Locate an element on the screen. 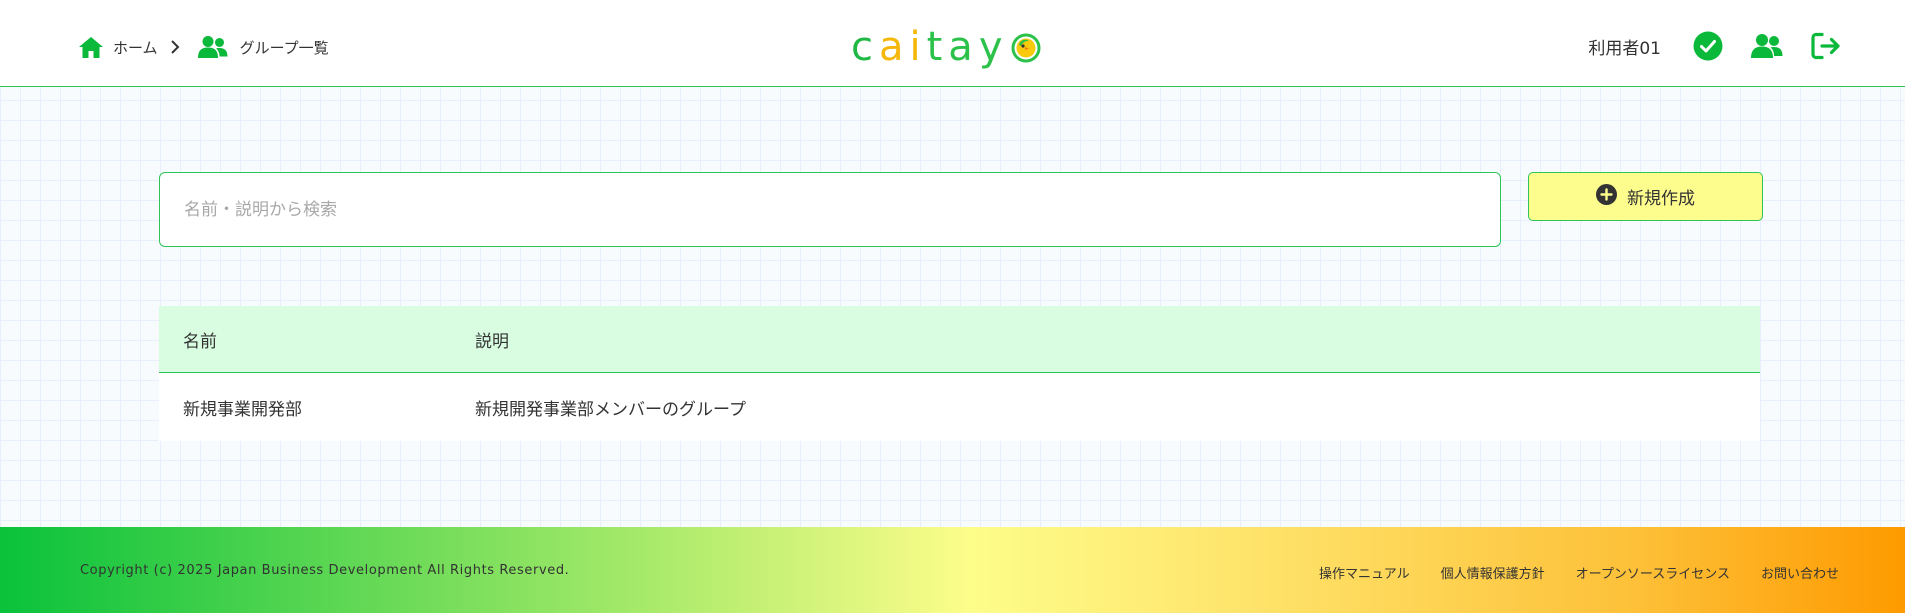 The height and width of the screenshot is (613, 1905). caitayo-logo: caitay is located at coordinates (961, 47).